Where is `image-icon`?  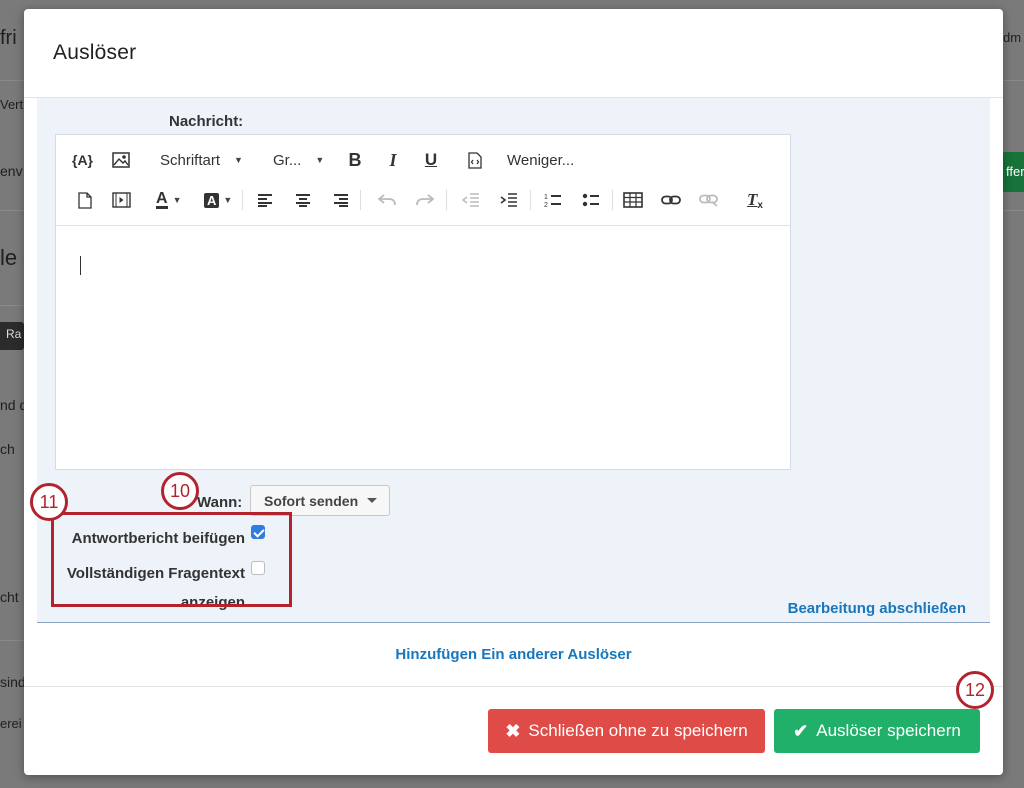
image-icon is located at coordinates (121, 160).